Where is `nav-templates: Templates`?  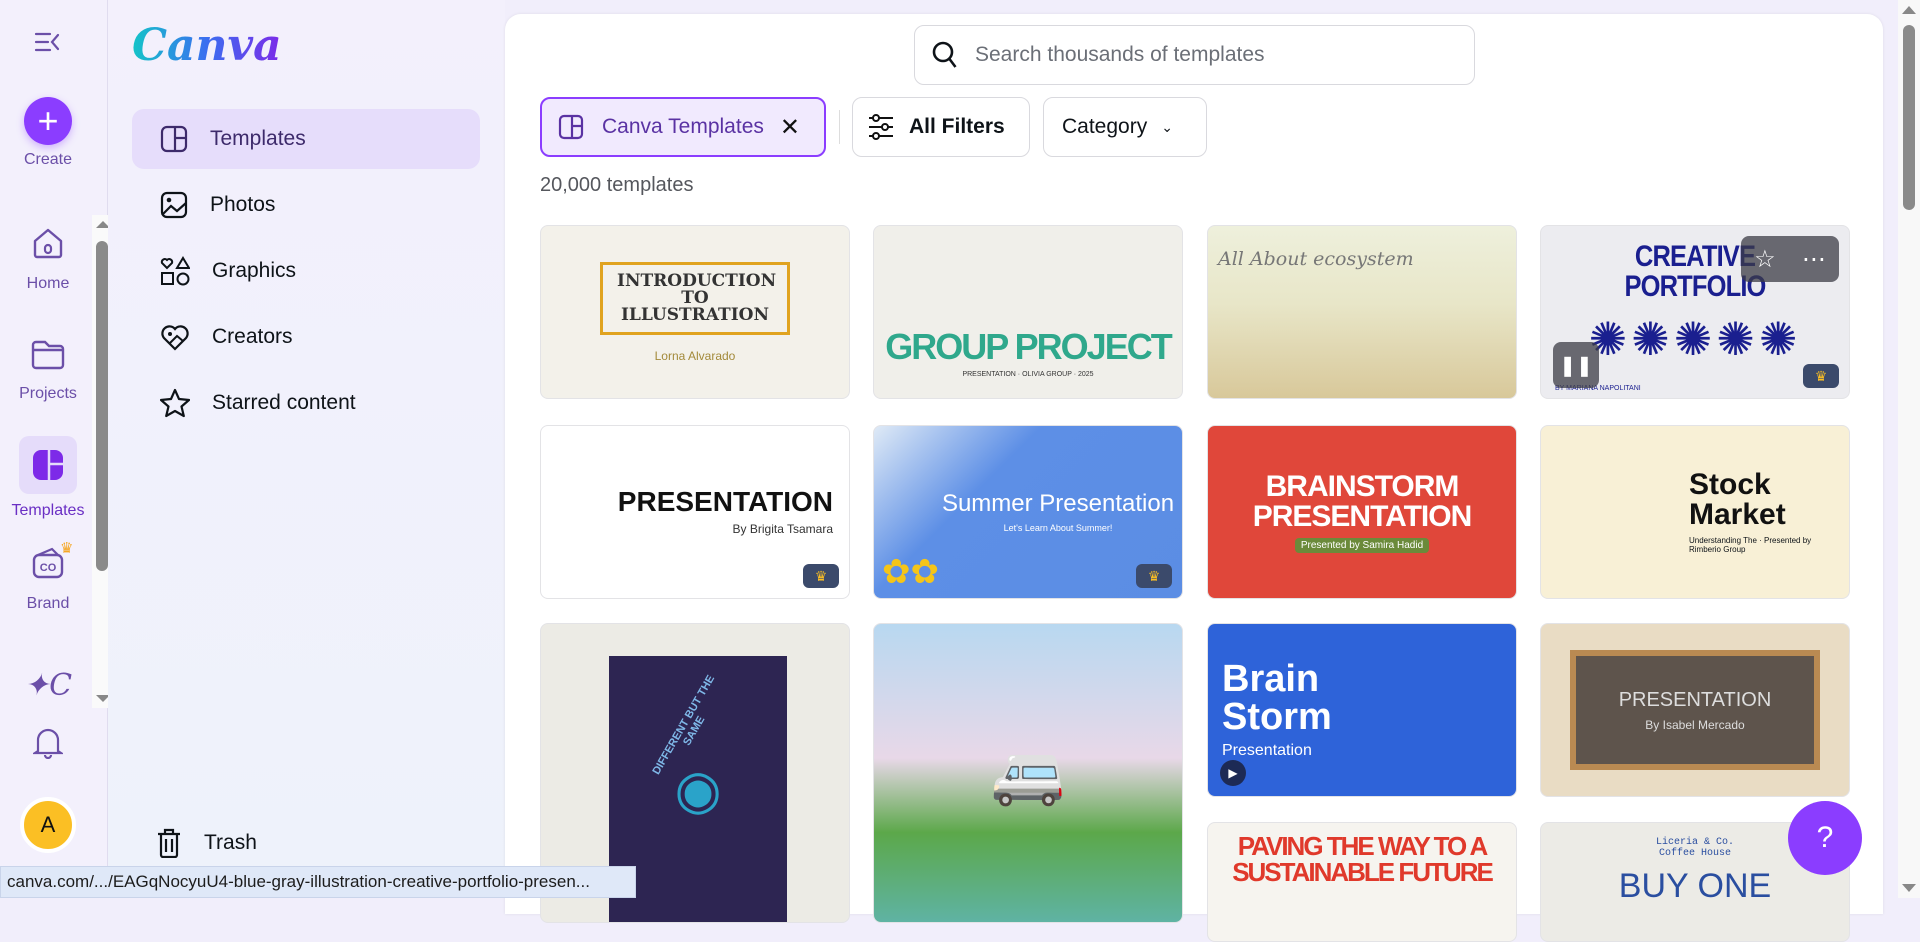 nav-templates: Templates is located at coordinates (306, 139).